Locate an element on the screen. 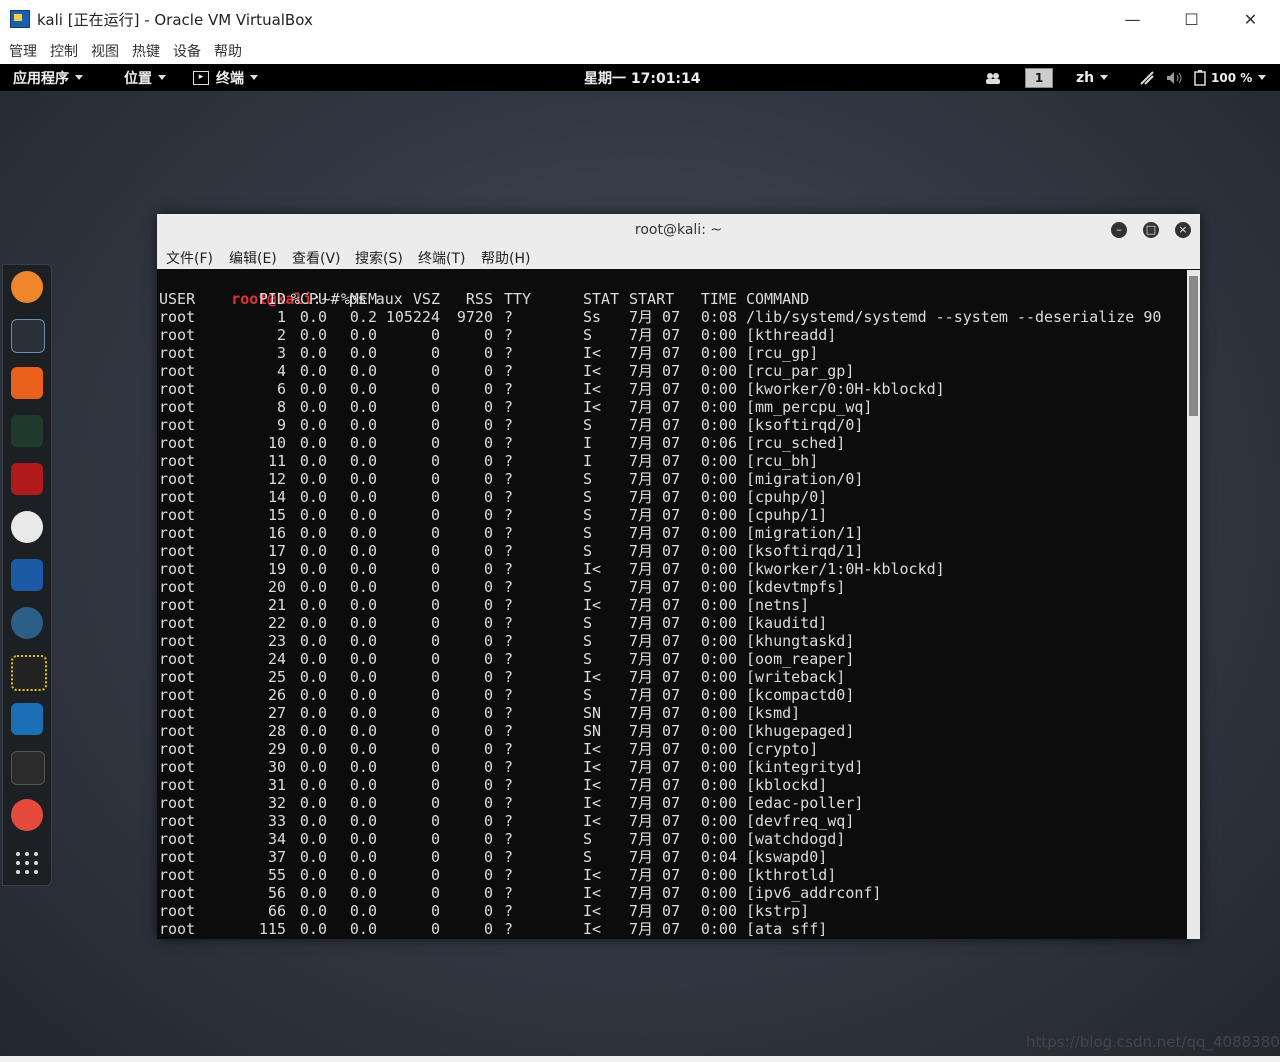 Image resolution: width=1280 pixels, height=1062 pixels. john-icon is located at coordinates (27, 479).